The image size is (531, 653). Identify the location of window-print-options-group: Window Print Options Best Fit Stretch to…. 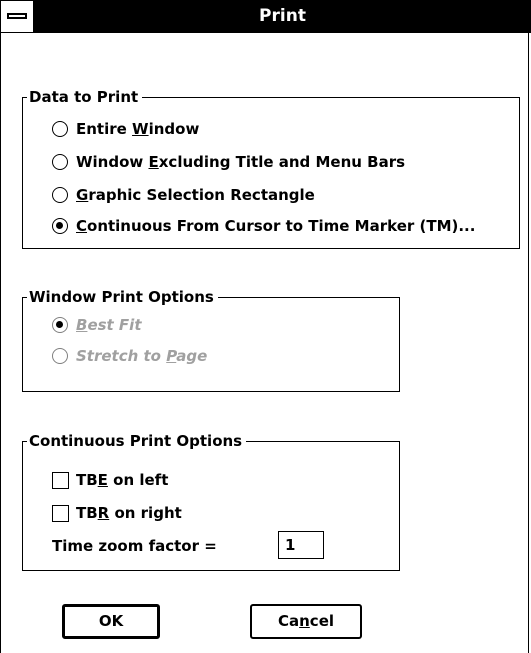
(211, 339).